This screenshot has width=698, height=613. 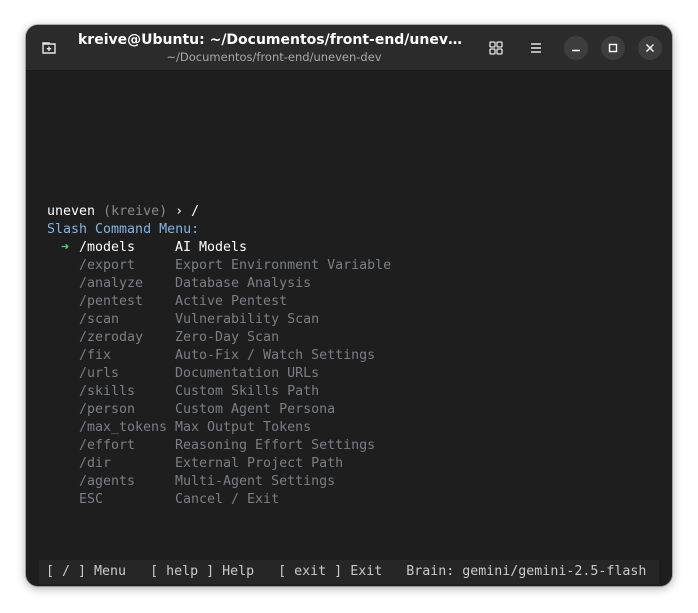 I want to click on command-item: /zeroday Zero-Day Scan, so click(x=163, y=338).